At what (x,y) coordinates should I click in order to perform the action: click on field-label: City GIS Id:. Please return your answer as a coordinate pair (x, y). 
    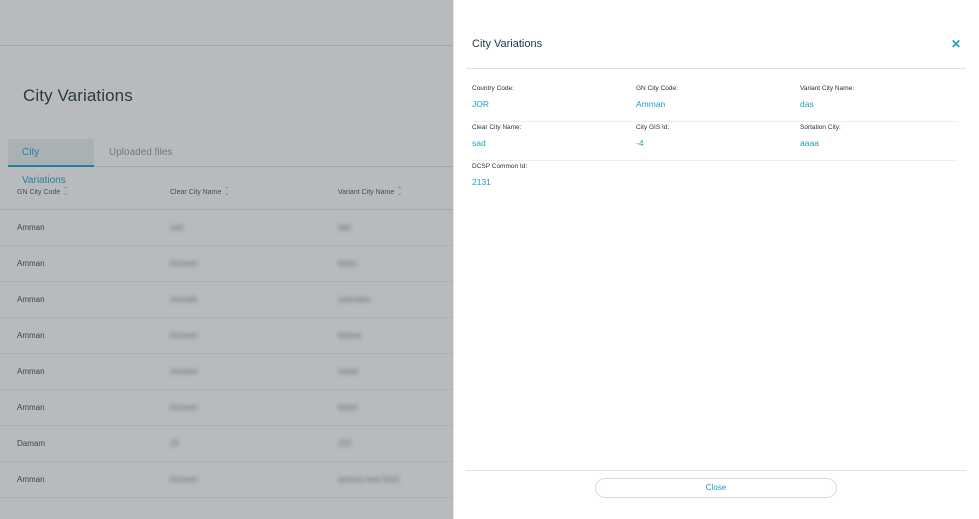
    Looking at the image, I should click on (653, 127).